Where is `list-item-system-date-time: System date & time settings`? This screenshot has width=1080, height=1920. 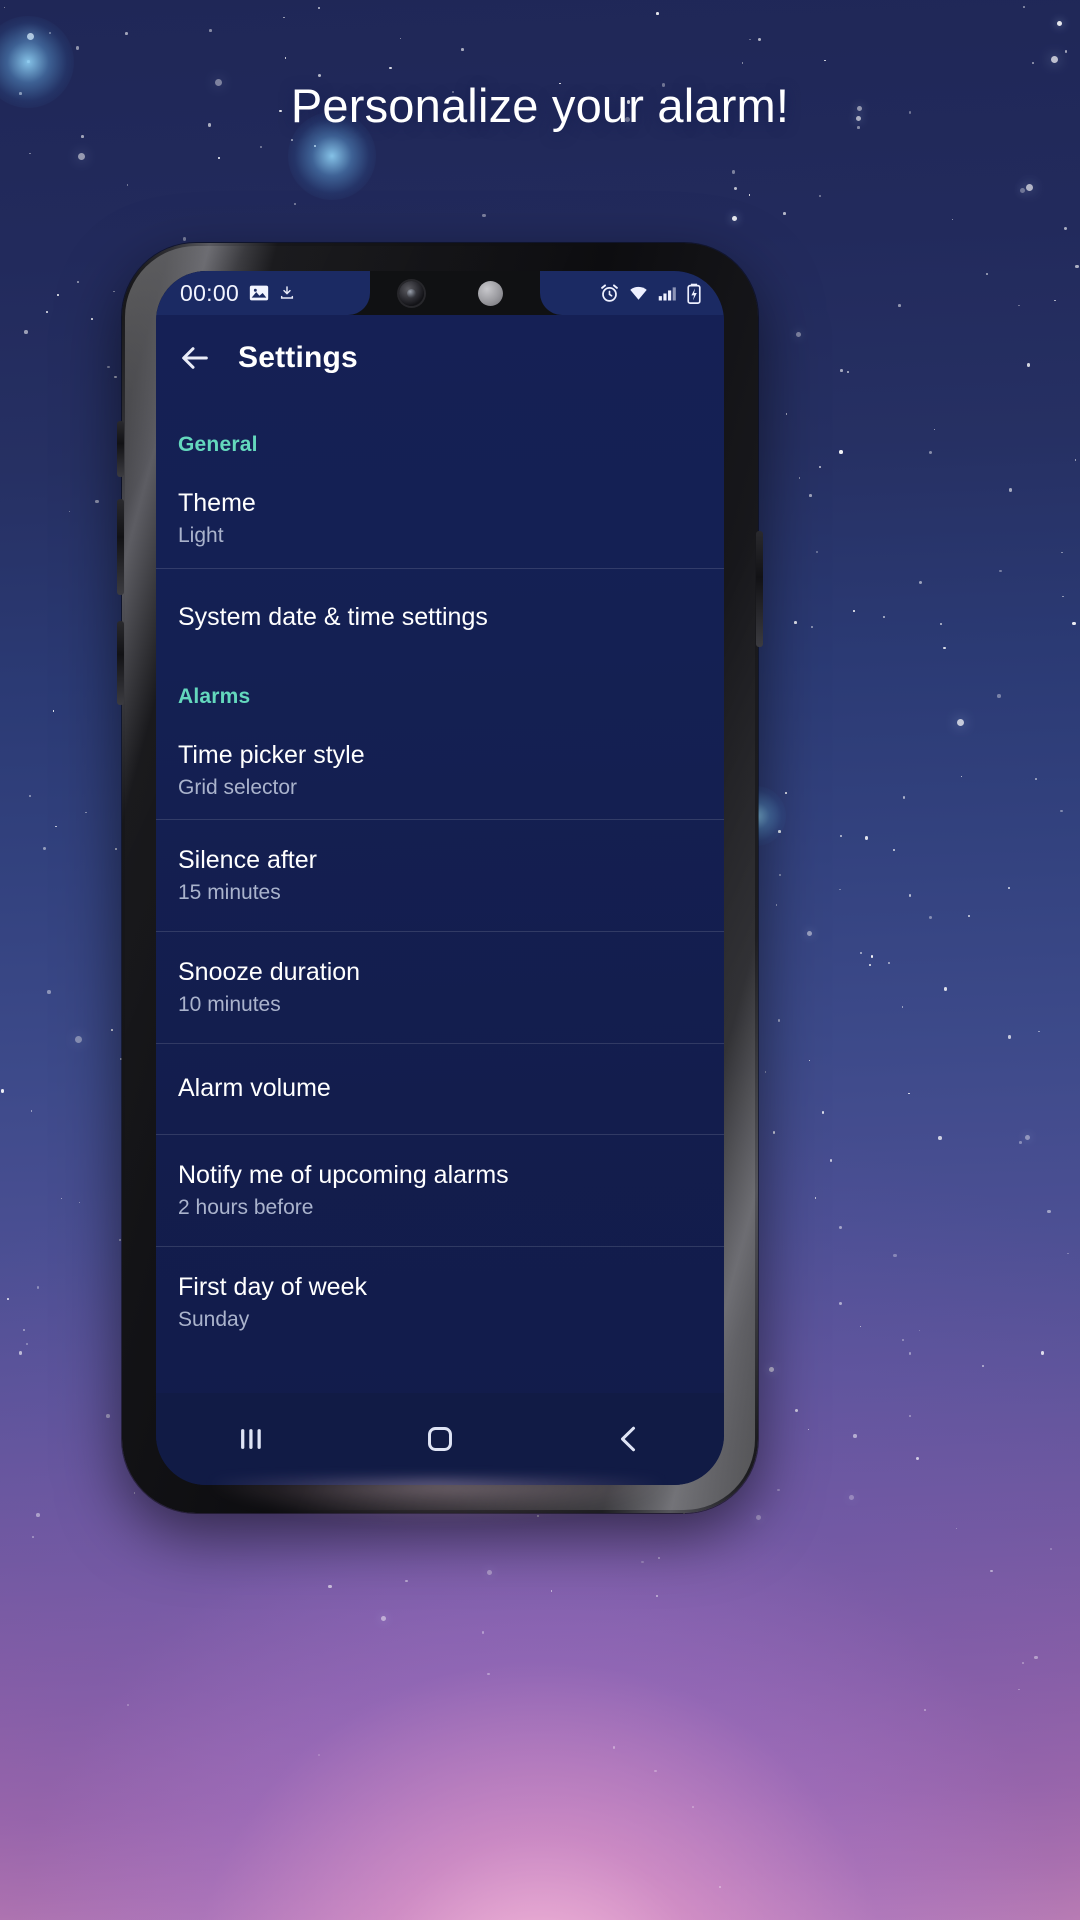
list-item-system-date-time: System date & time settings is located at coordinates (440, 617).